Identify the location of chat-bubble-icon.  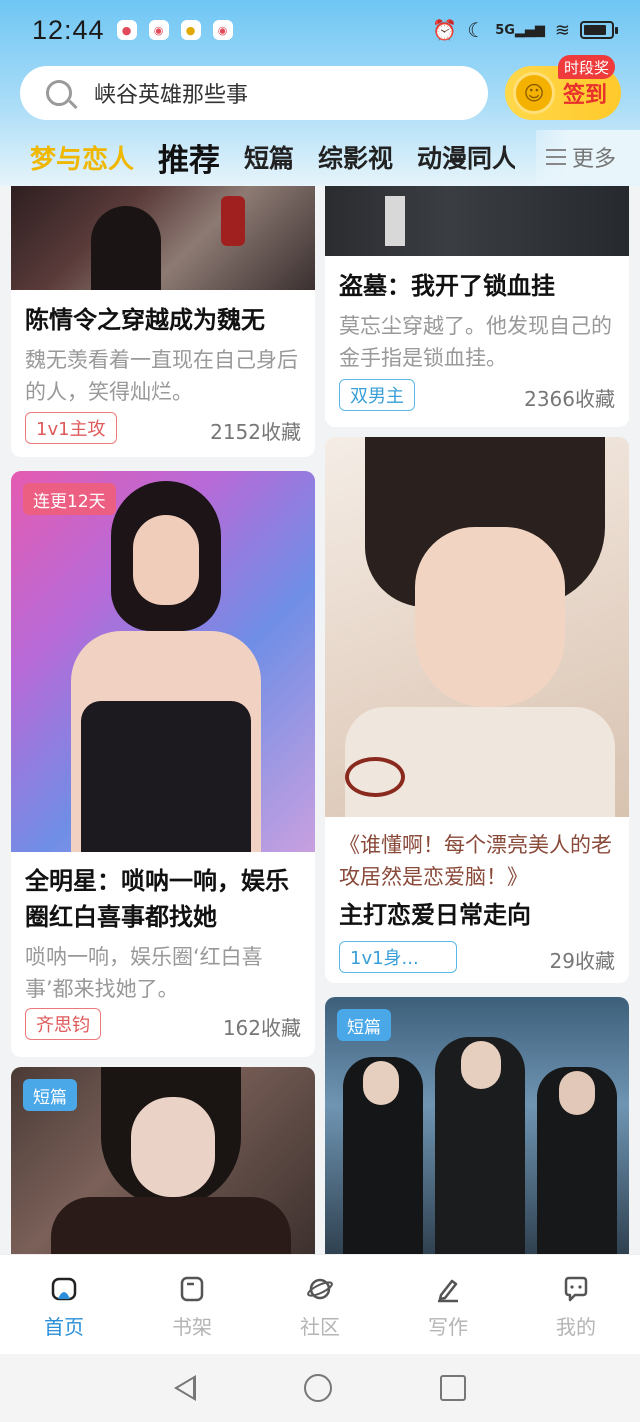
(576, 1289).